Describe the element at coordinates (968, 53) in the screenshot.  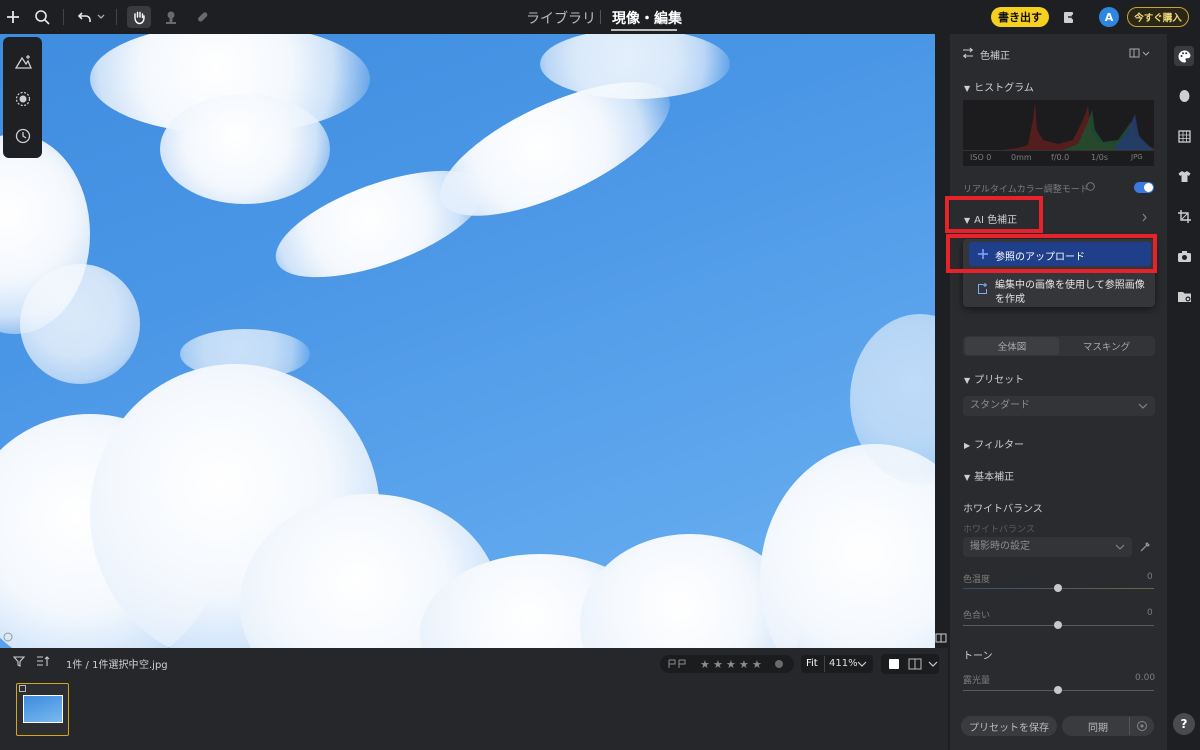
I see `swap-icon` at that location.